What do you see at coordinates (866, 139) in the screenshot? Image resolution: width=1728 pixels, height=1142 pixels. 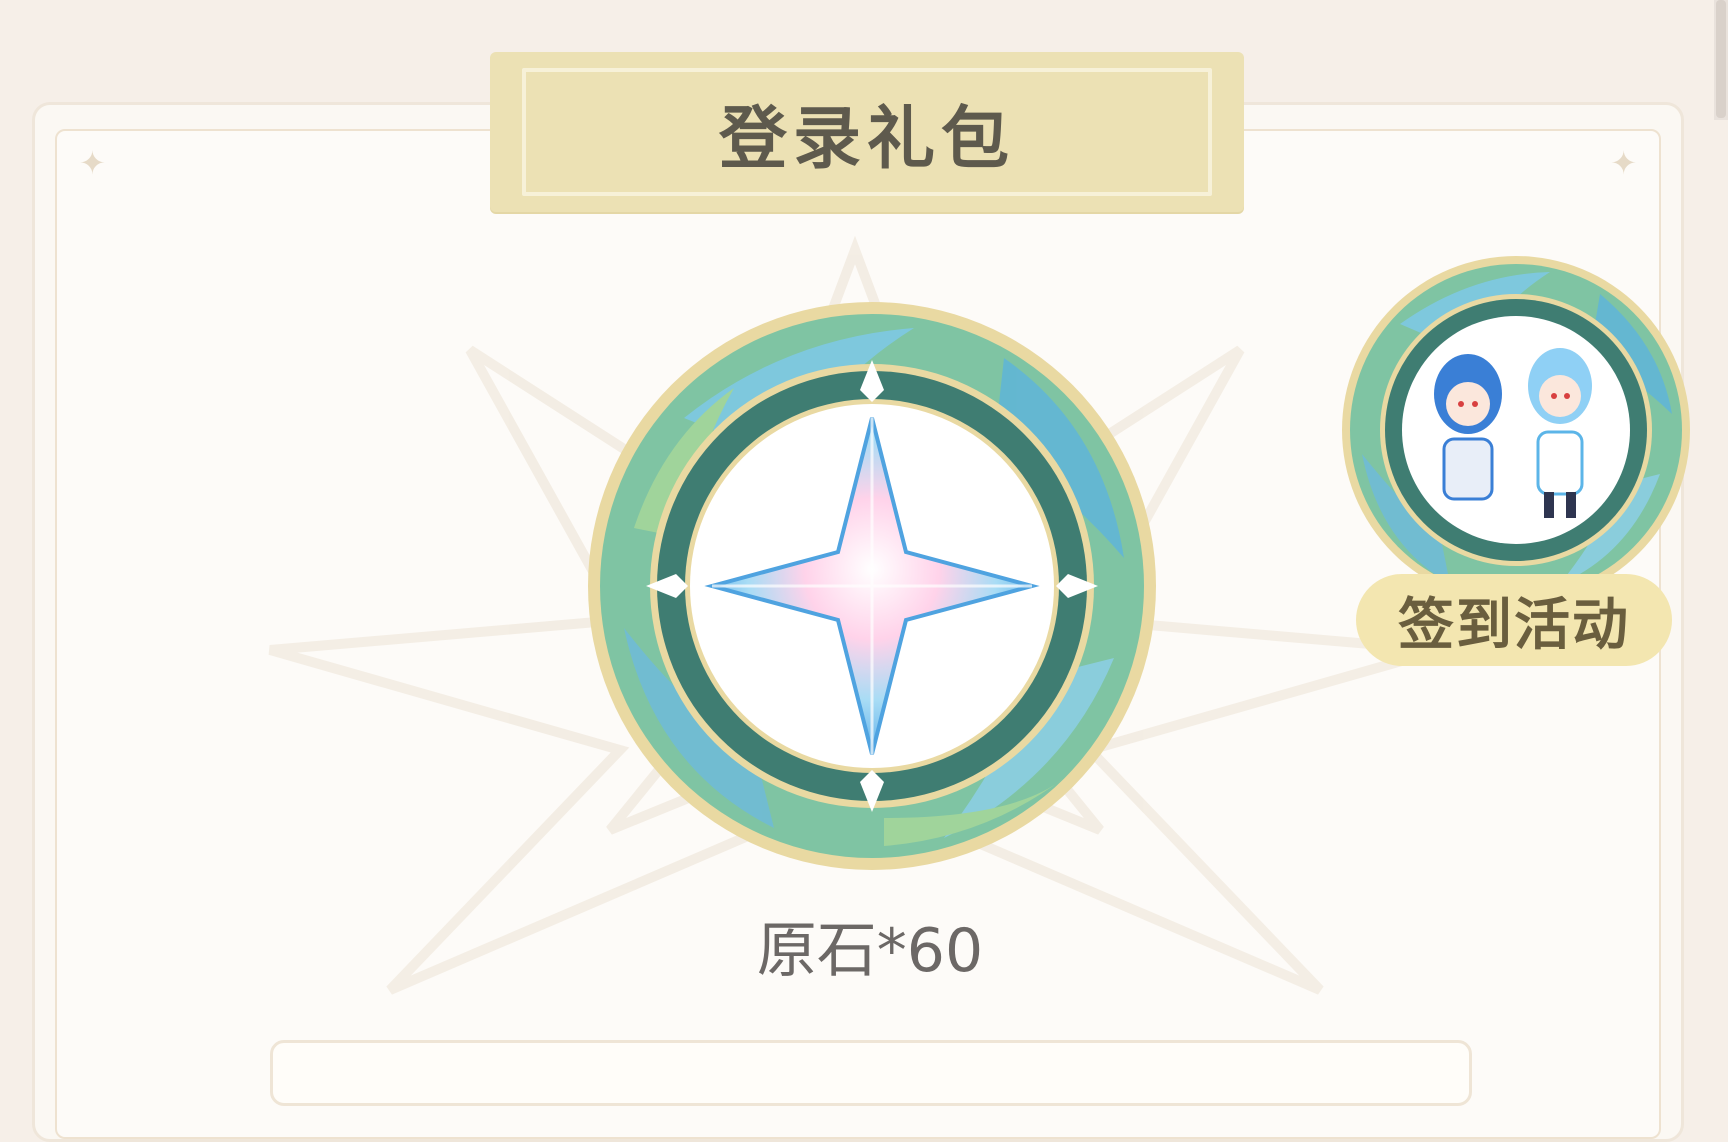 I see `page-title: 登录礼包` at bounding box center [866, 139].